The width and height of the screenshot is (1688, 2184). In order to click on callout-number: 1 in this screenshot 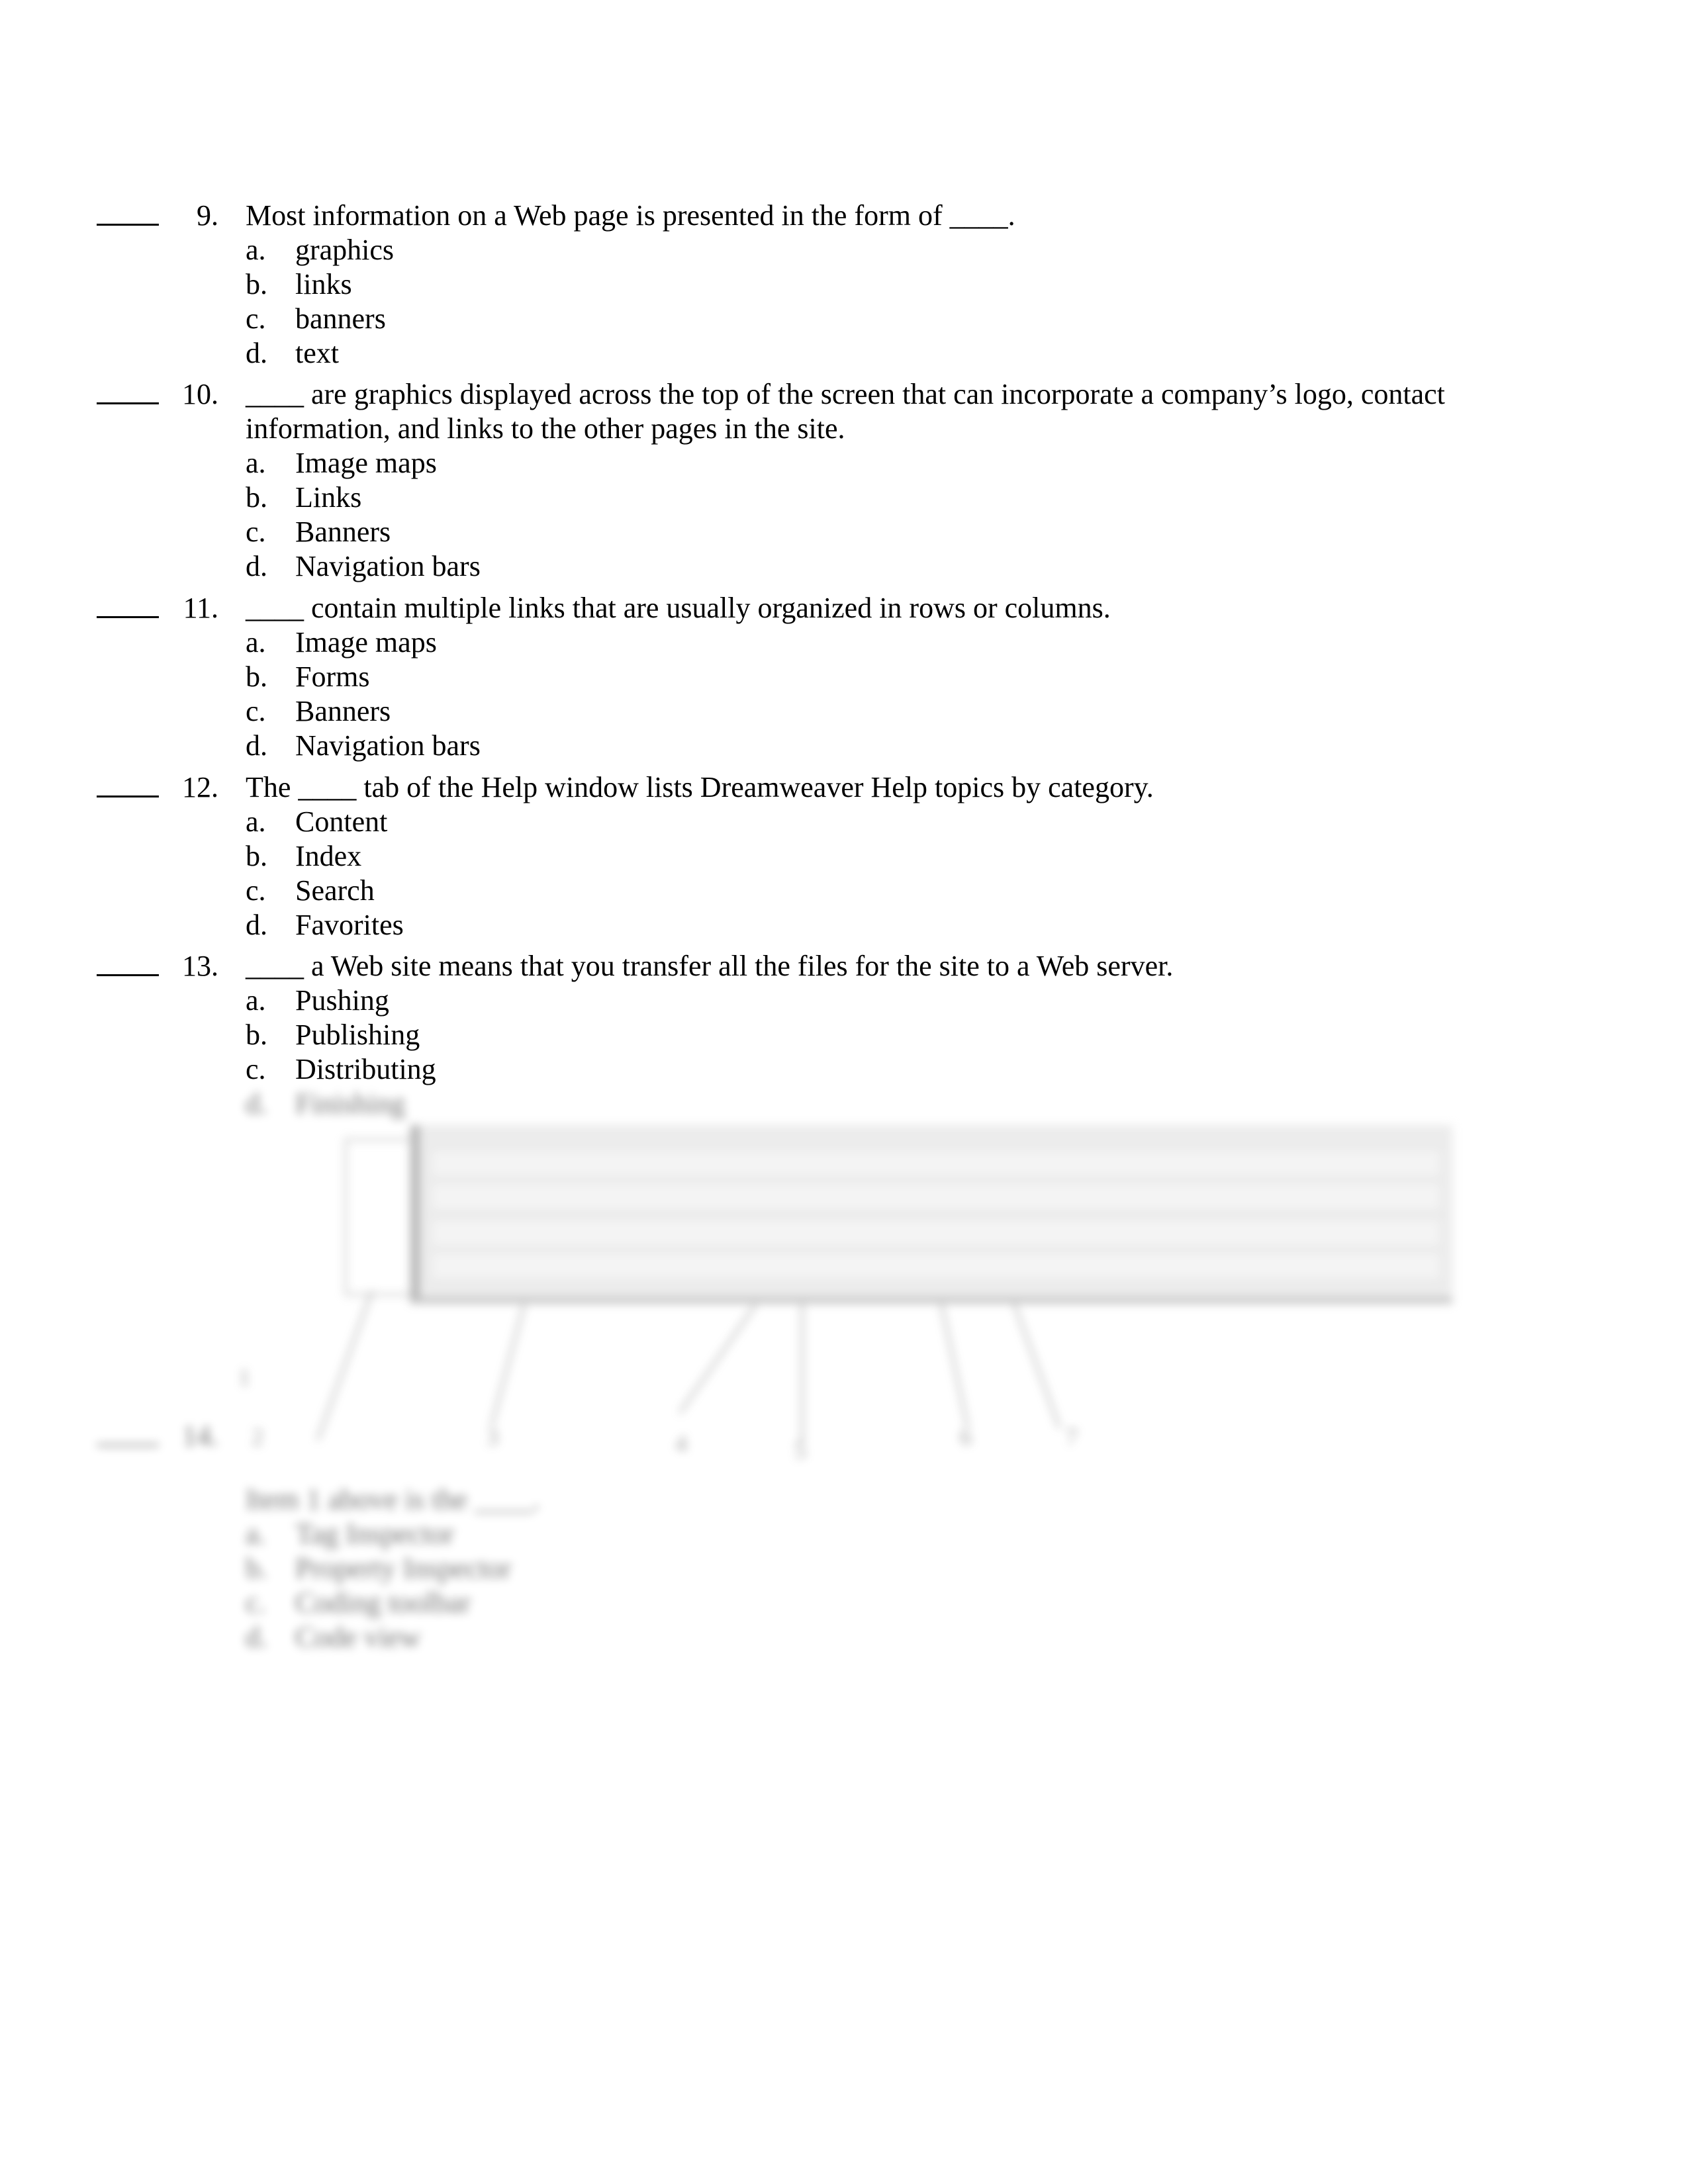, I will do `click(244, 1377)`.